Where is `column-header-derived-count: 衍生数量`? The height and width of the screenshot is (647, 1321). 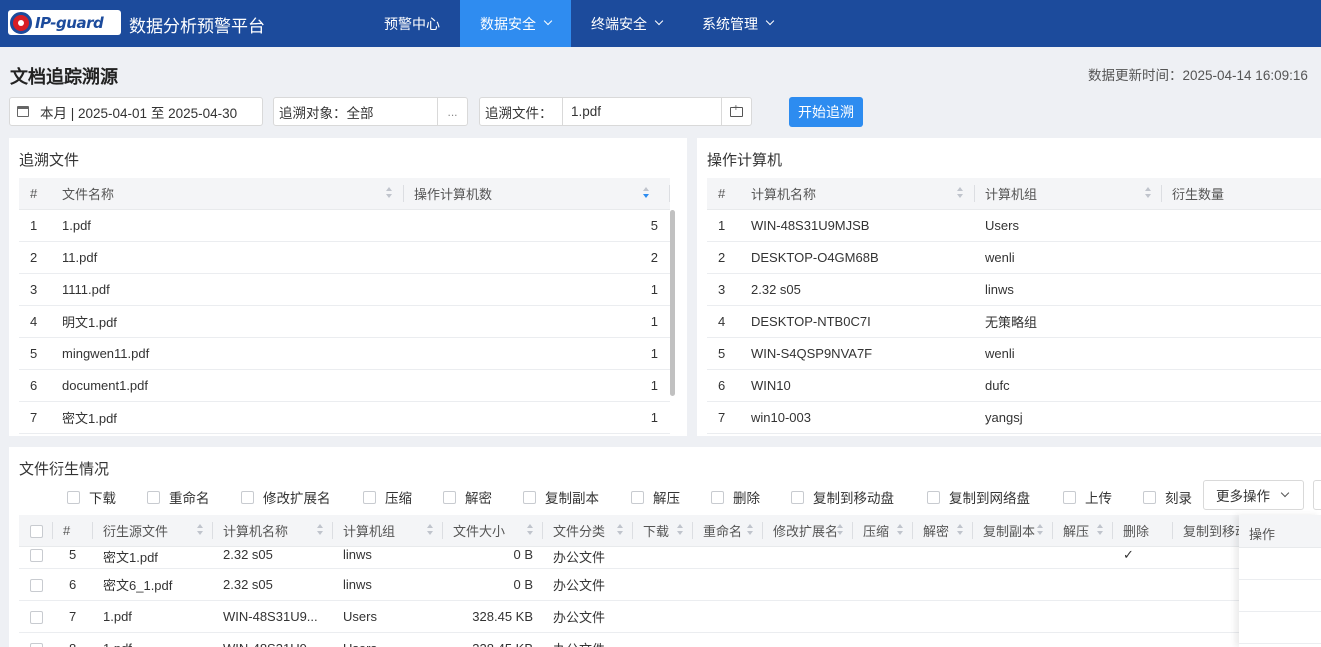
column-header-derived-count: 衍生数量 is located at coordinates (1241, 194).